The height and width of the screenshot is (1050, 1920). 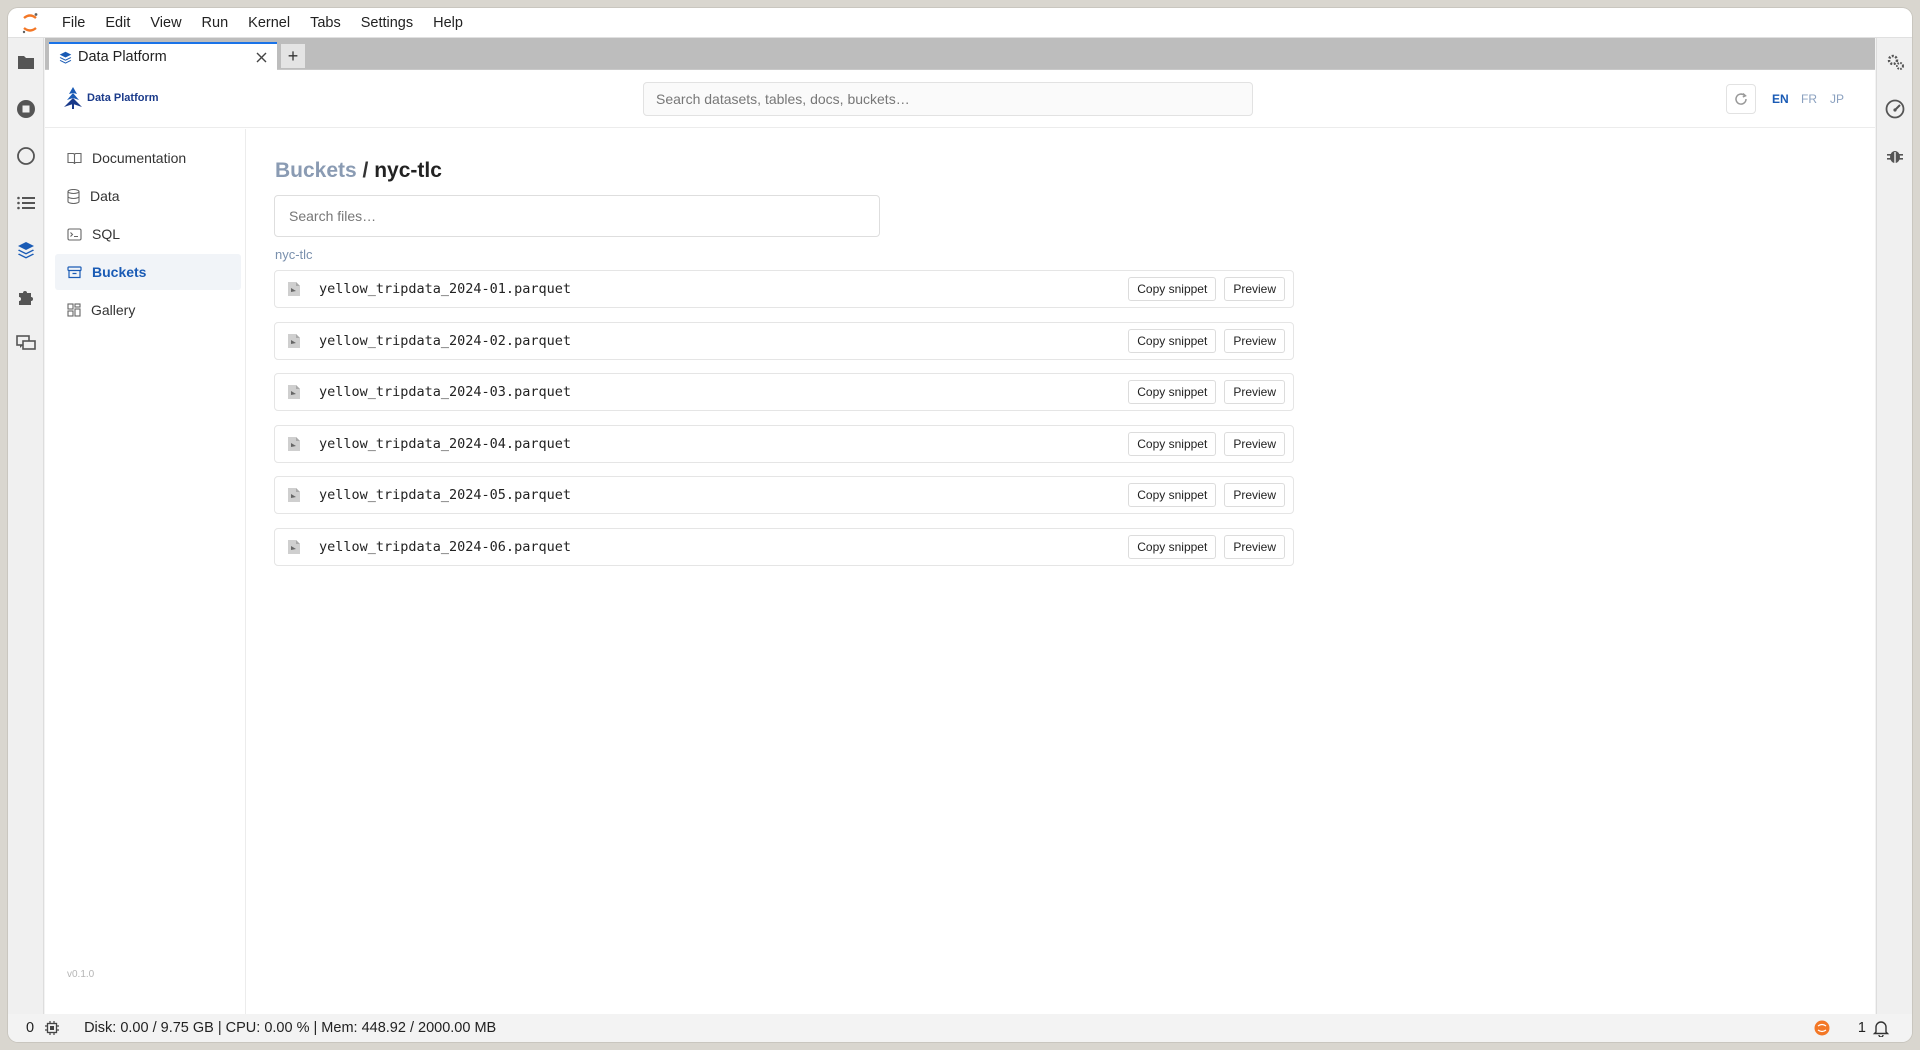 What do you see at coordinates (148, 310) in the screenshot?
I see `sidebar-item-gallery: Gallery` at bounding box center [148, 310].